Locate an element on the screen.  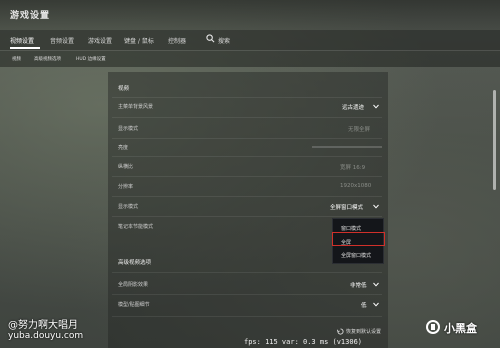
setting-resolution-label: 分辨率 is located at coordinates (126, 187).